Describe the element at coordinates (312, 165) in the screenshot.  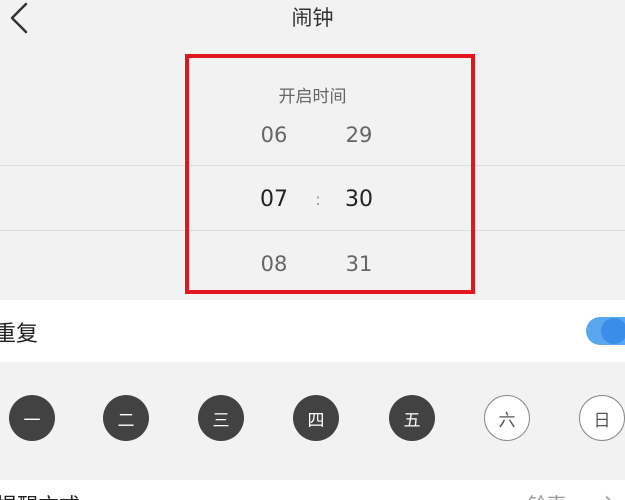
I see `picker-divider-top` at that location.